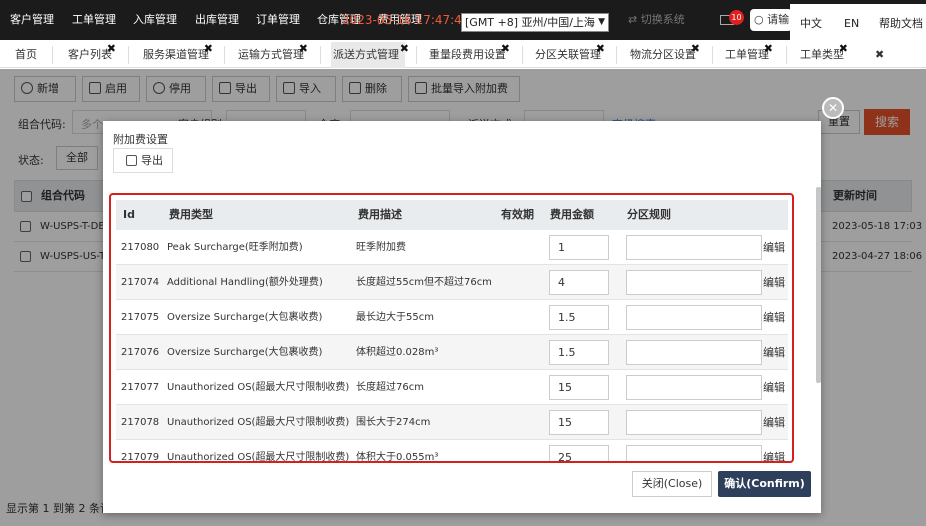 This screenshot has height=526, width=926. Describe the element at coordinates (818, 285) in the screenshot. I see `dialog-scrollbar` at that location.